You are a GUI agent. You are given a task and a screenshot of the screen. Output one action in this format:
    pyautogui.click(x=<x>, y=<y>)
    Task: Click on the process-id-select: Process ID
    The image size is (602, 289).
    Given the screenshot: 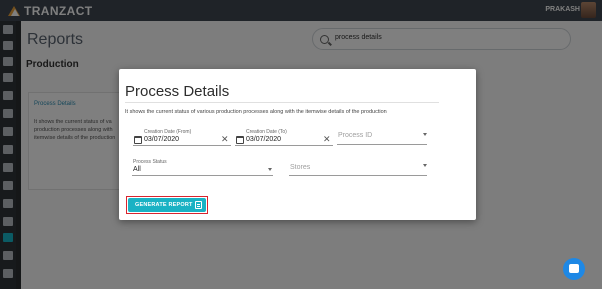 What is the action you would take?
    pyautogui.click(x=355, y=135)
    